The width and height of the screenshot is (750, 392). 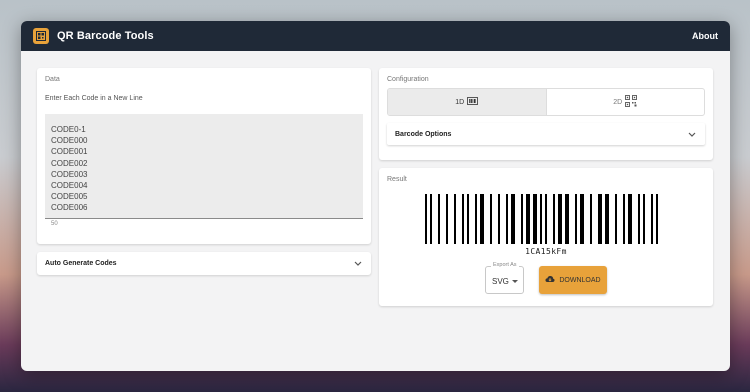 I want to click on about-link: About, so click(x=705, y=36).